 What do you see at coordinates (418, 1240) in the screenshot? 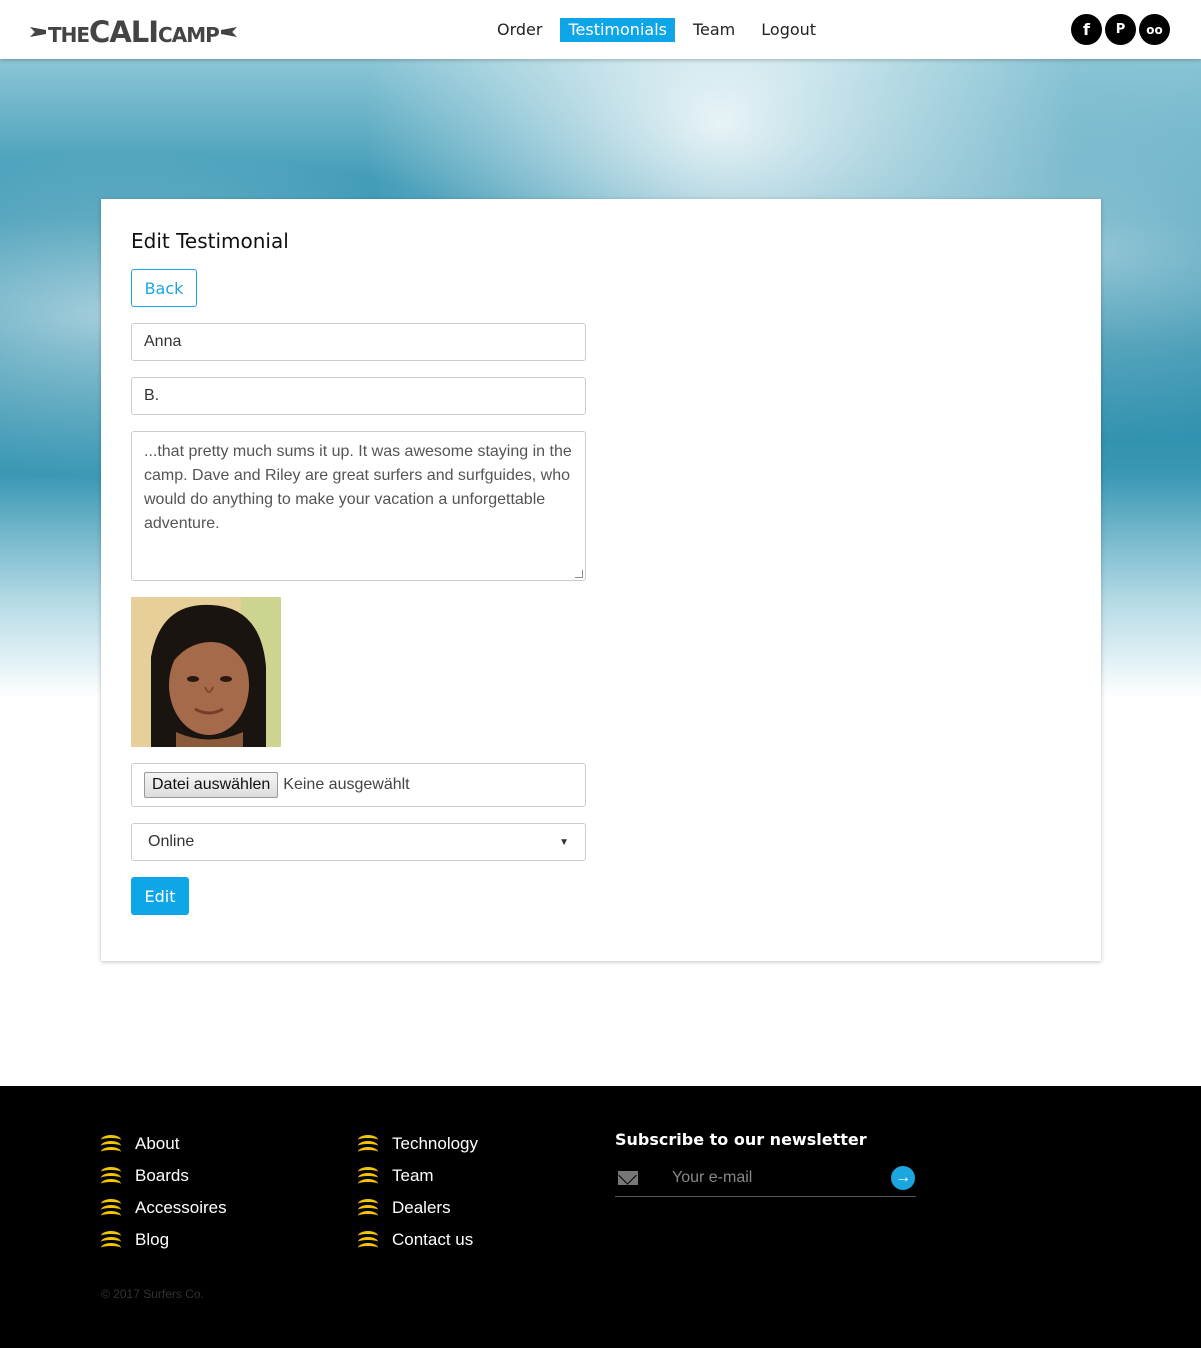
I see `footer-link-contact: Contact us` at bounding box center [418, 1240].